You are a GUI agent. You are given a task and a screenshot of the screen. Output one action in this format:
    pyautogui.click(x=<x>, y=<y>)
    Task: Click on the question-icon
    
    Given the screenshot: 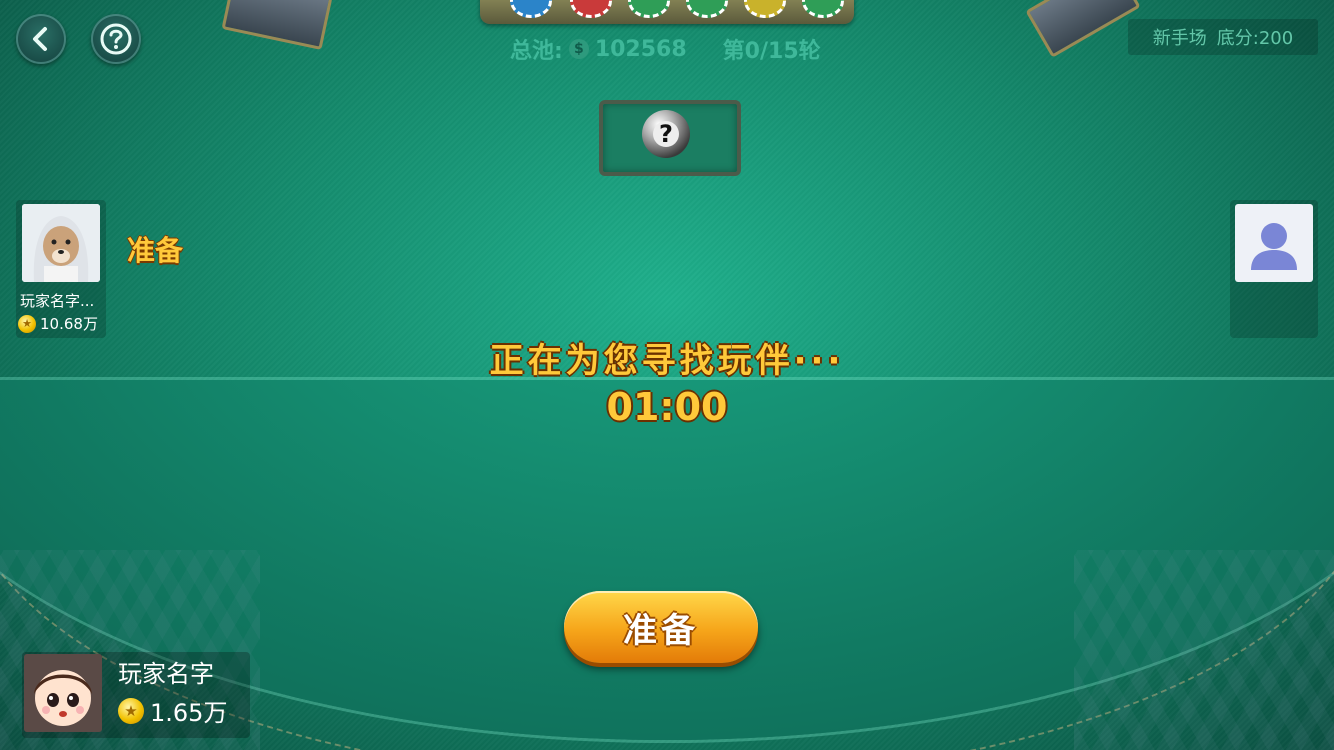 What is the action you would take?
    pyautogui.click(x=116, y=39)
    